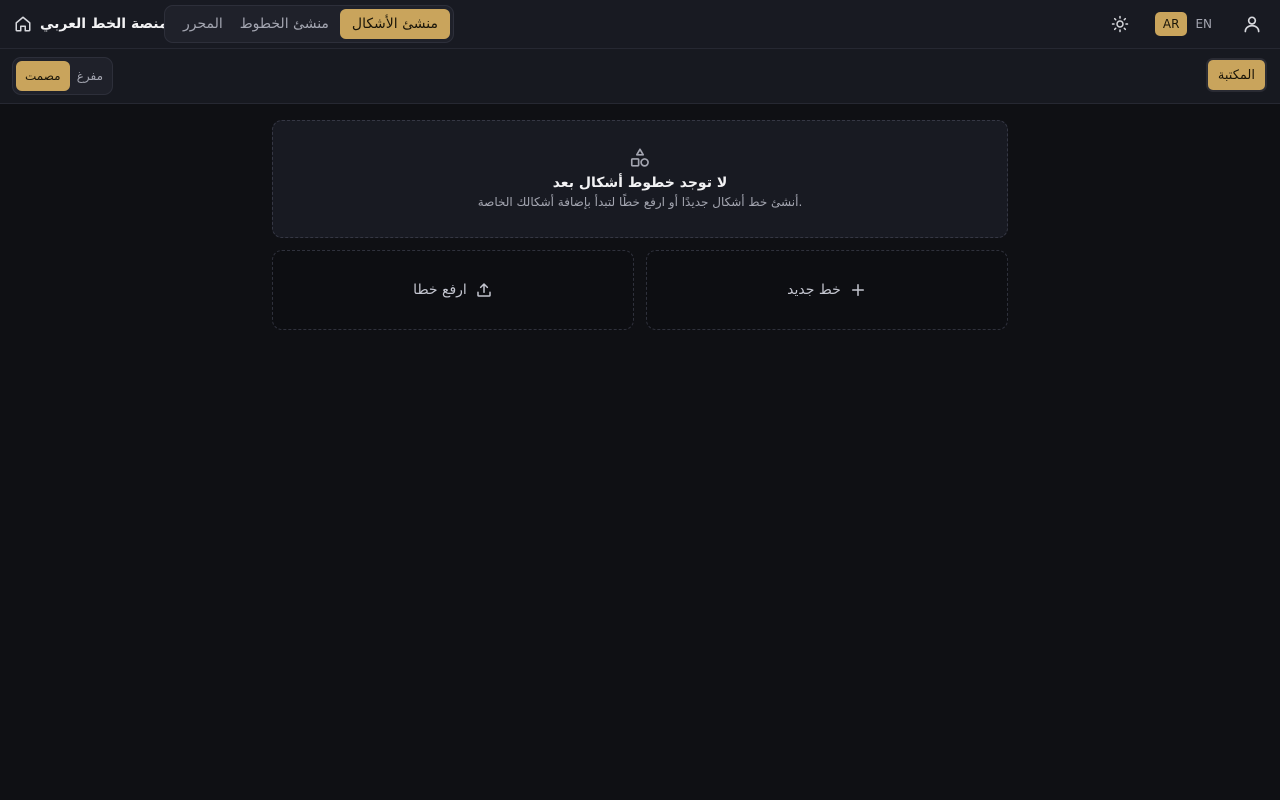 This screenshot has width=1280, height=800. What do you see at coordinates (484, 290) in the screenshot?
I see `upload-icon` at bounding box center [484, 290].